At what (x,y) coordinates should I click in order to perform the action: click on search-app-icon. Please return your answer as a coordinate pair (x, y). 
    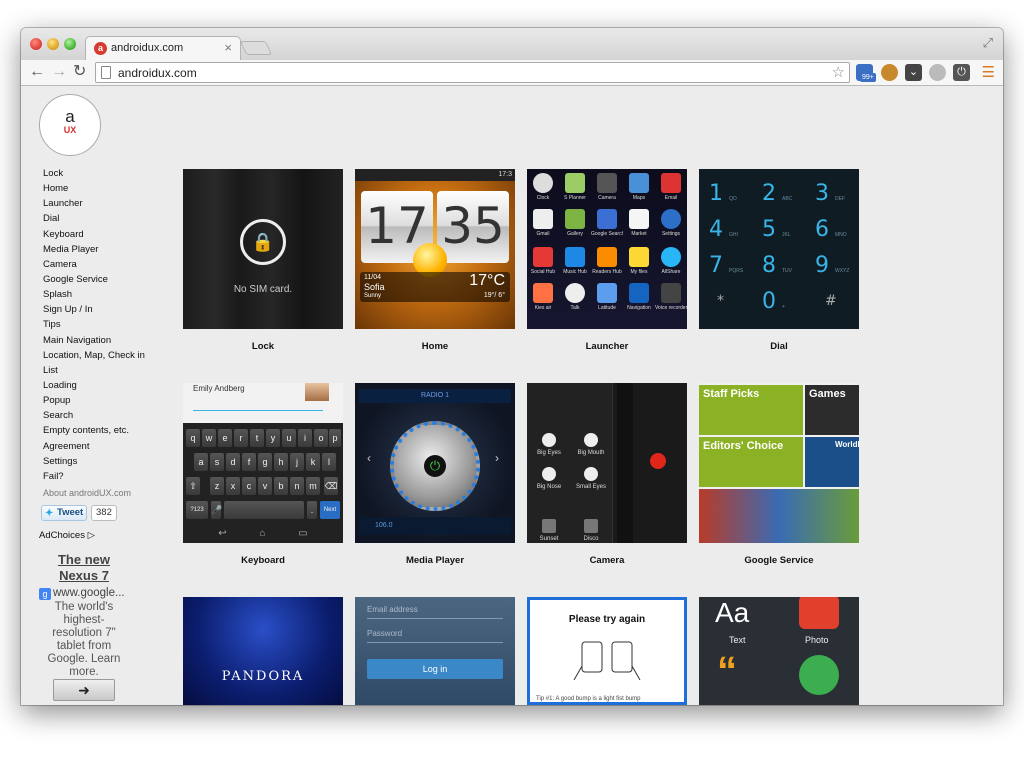
    Looking at the image, I should click on (607, 219).